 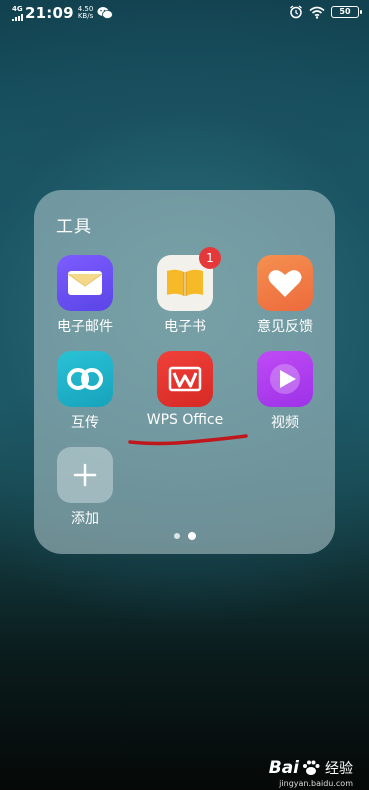 I want to click on app-wps-office: WPS Office, so click(x=185, y=389).